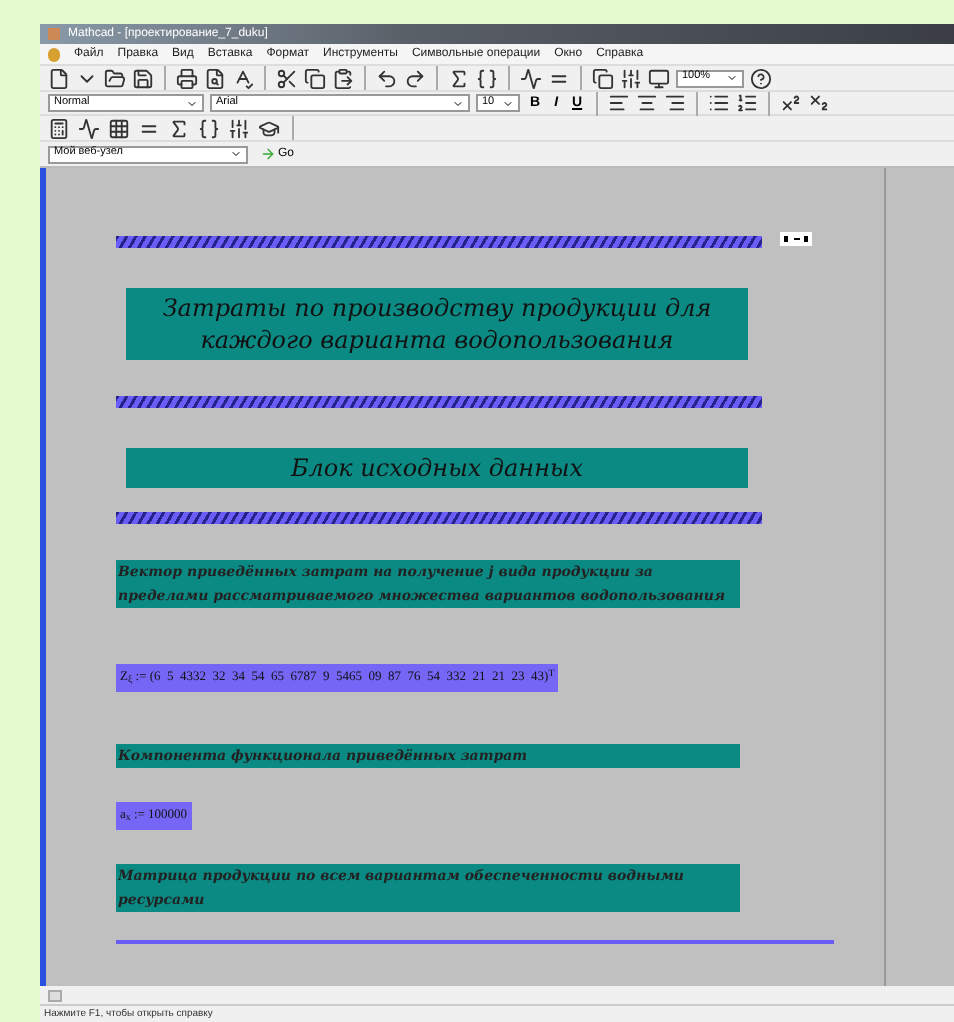  Describe the element at coordinates (796, 239) in the screenshot. I see `region-marker-icon` at that location.